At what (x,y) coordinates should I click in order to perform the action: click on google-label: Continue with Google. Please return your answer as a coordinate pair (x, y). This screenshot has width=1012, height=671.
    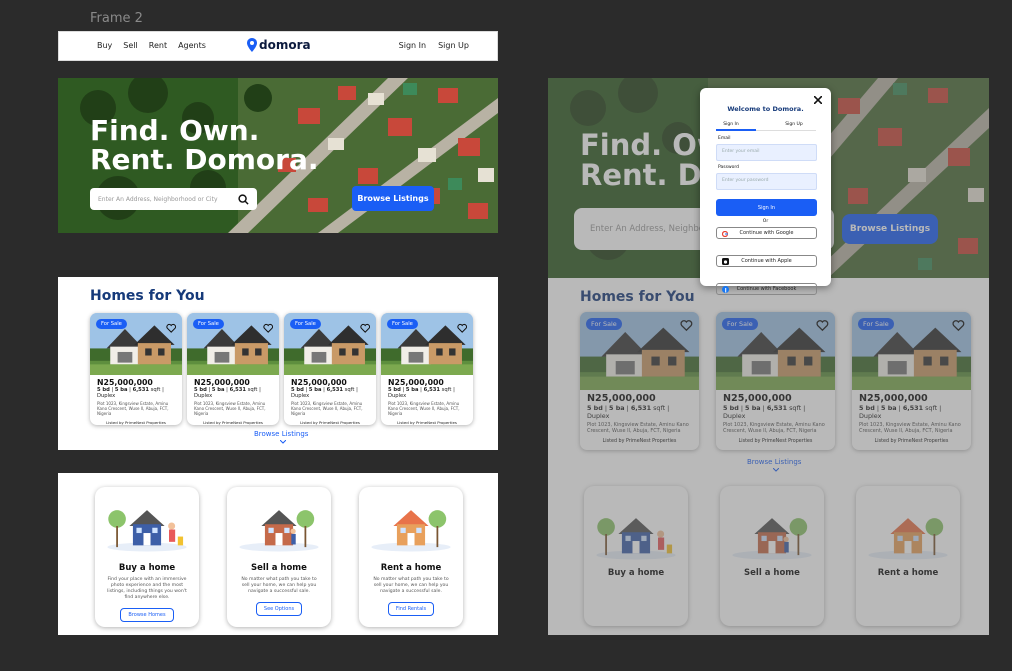
    Looking at the image, I should click on (766, 233).